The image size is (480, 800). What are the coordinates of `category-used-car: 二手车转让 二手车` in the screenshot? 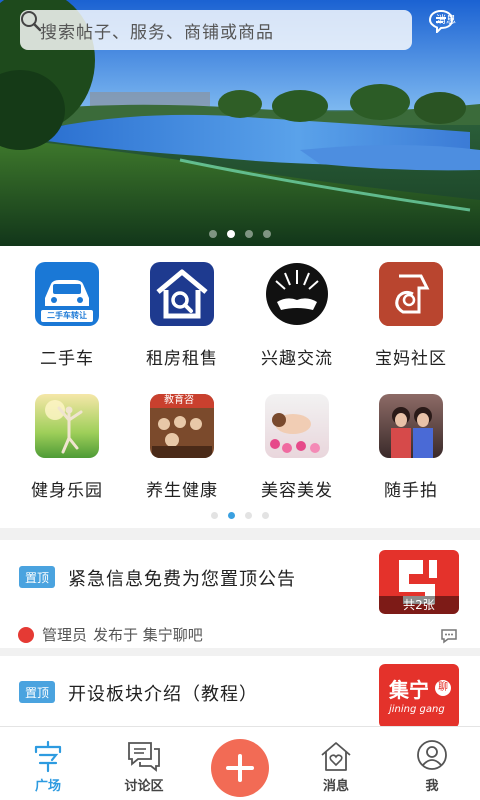 It's located at (67, 327).